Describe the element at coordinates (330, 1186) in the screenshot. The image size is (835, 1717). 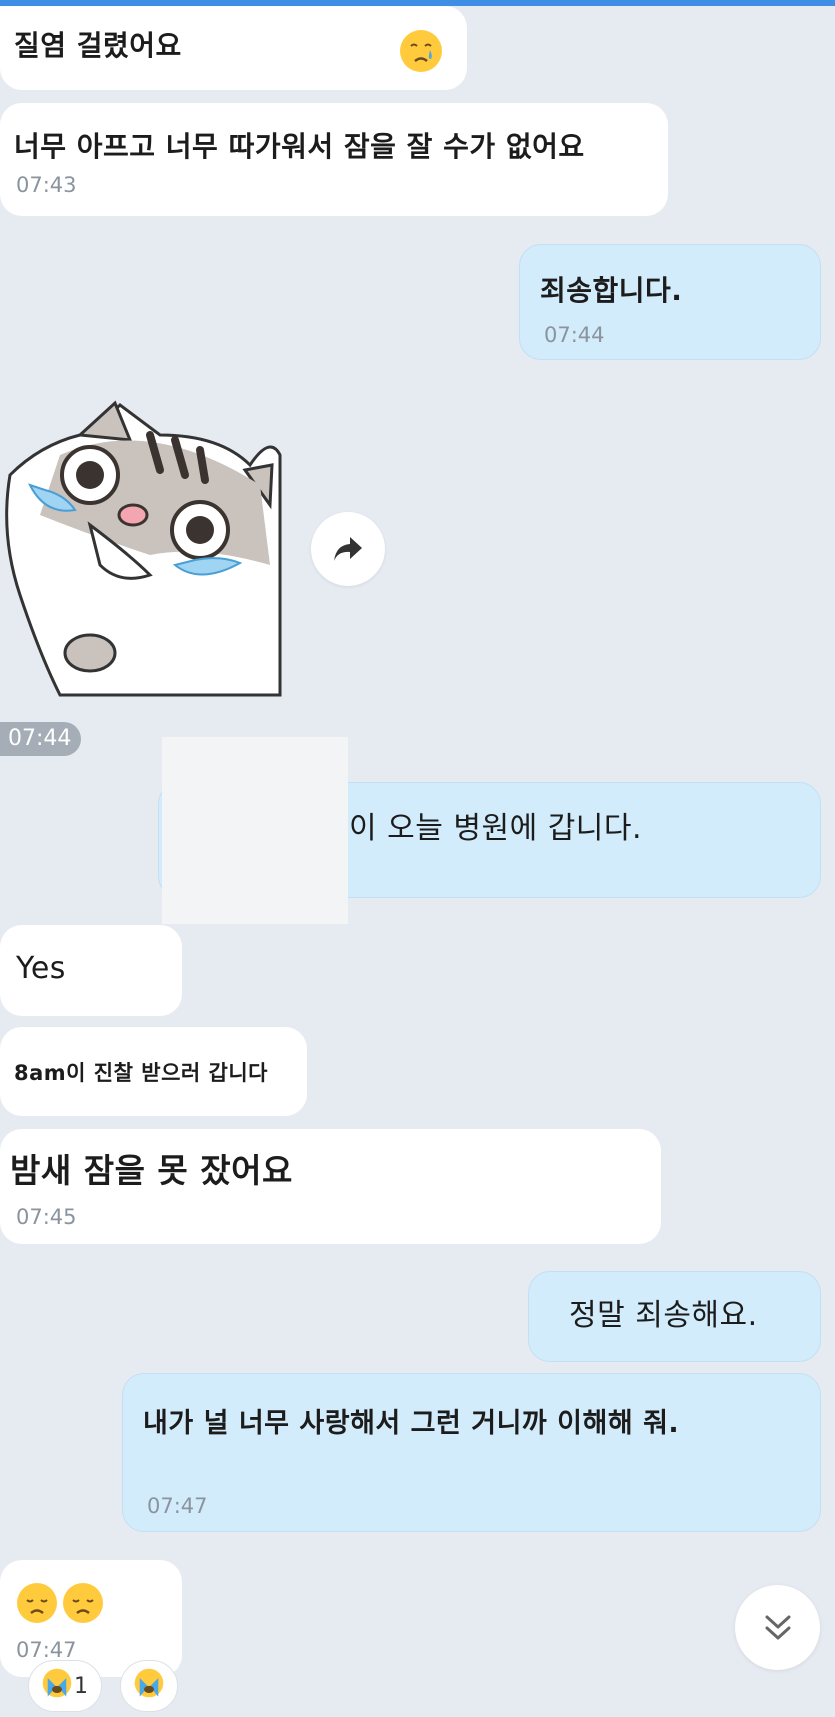
I see `incoming-message: 밤새 잠을 못 잤어요 07:45` at that location.